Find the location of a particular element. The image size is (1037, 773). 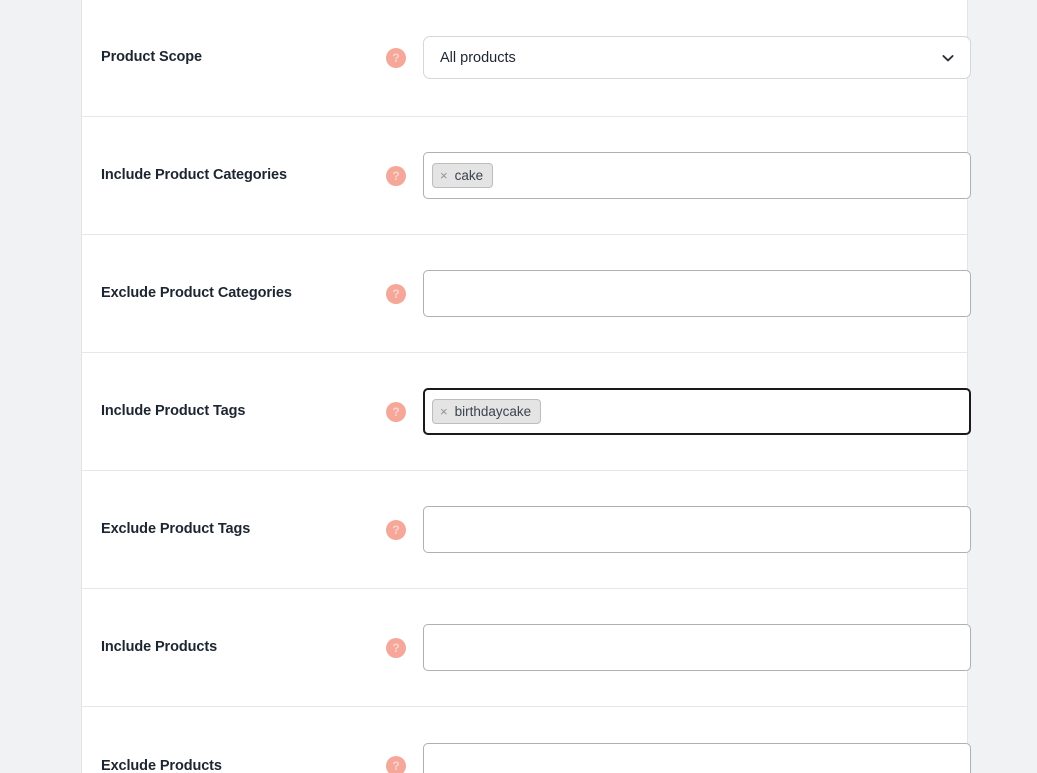

field-row-product-scope: Product Scope? All products is located at coordinates (526, 58).